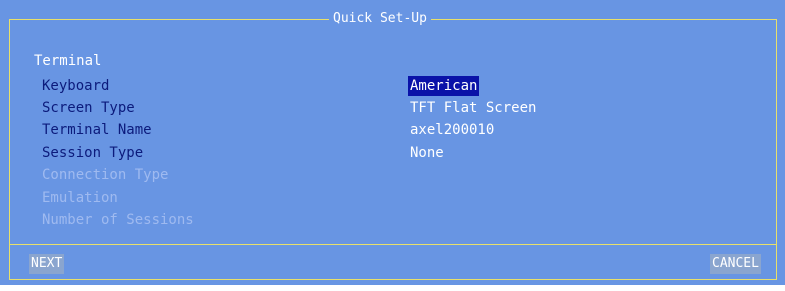  Describe the element at coordinates (88, 108) in the screenshot. I see `screen-type-label: Screen Type` at that location.